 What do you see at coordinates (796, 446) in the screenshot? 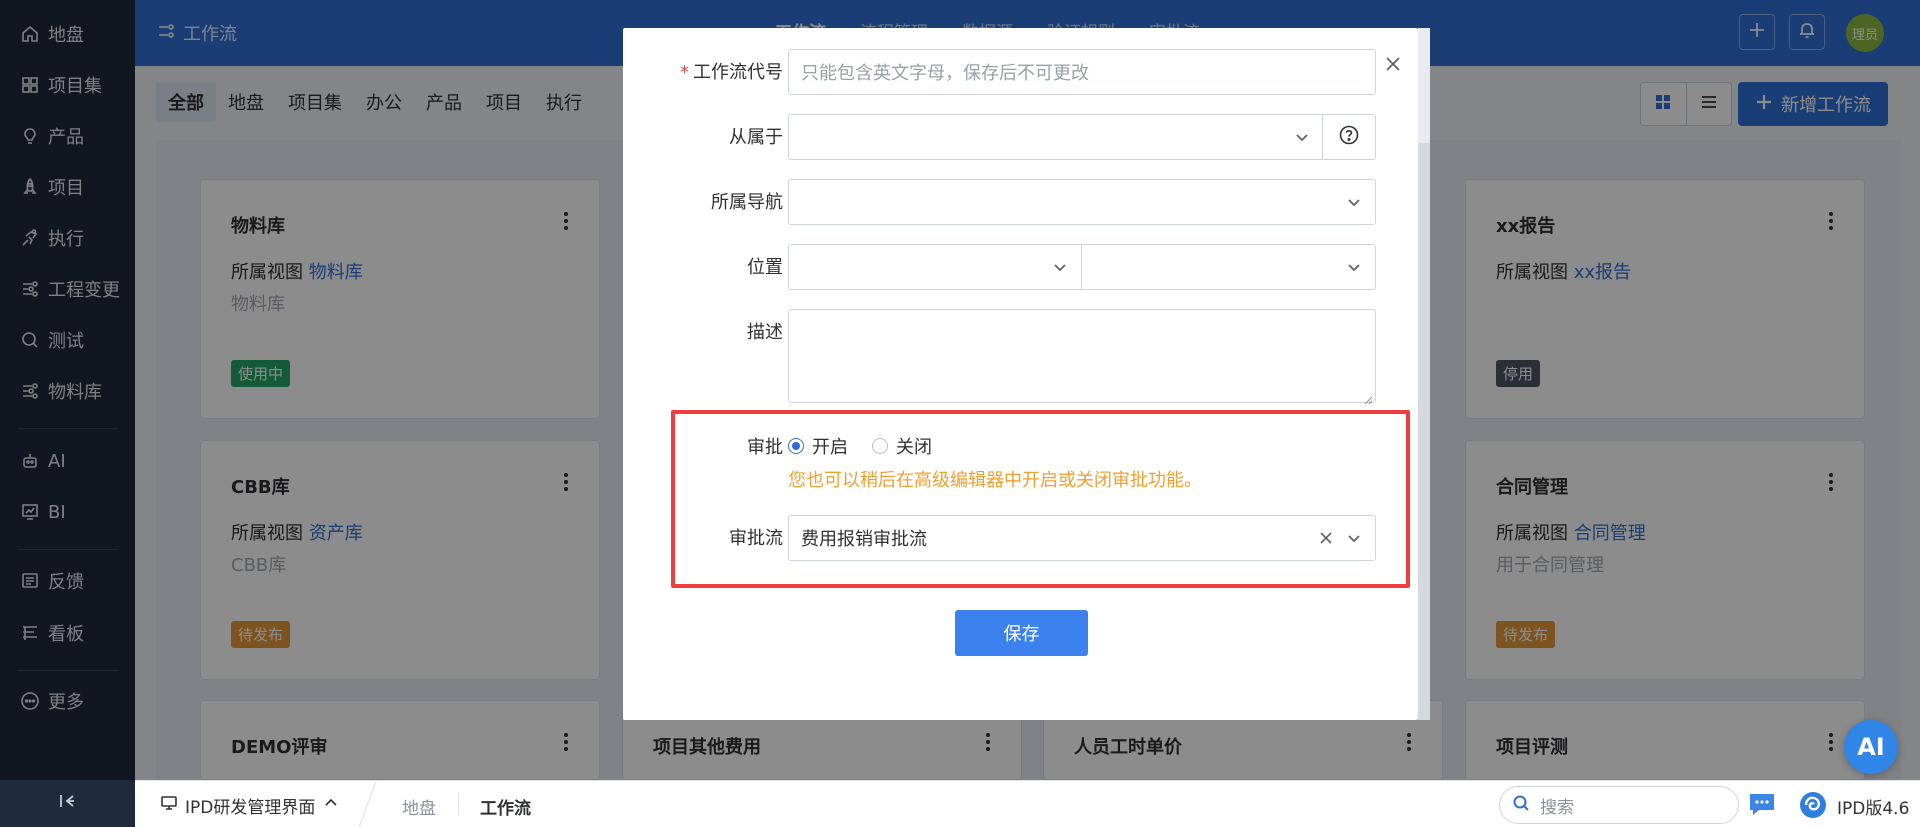
I see `radio-checked-icon` at bounding box center [796, 446].